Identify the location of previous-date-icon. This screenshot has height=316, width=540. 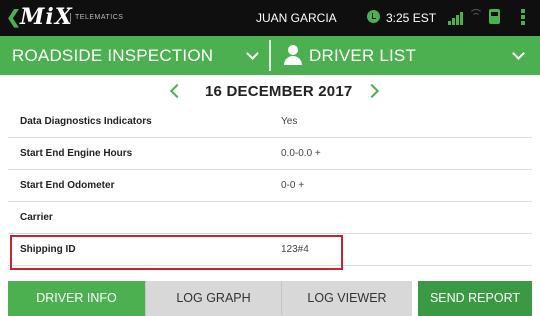
(177, 91).